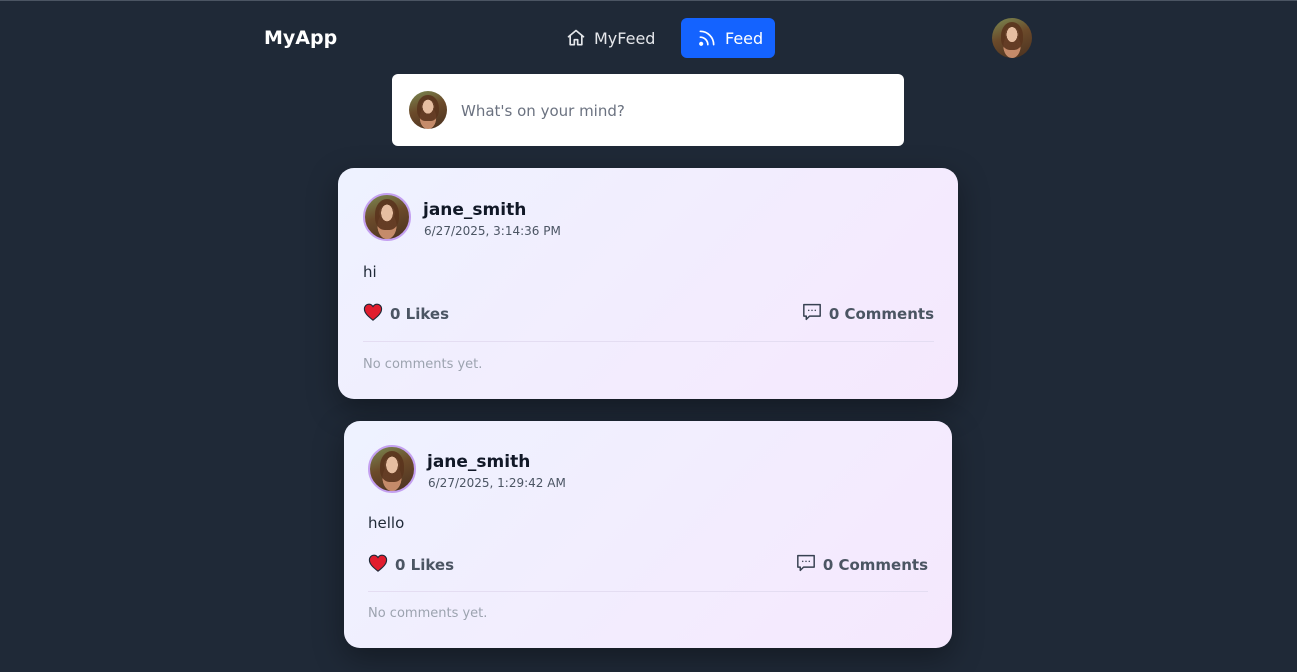  I want to click on composer-input, so click(671, 111).